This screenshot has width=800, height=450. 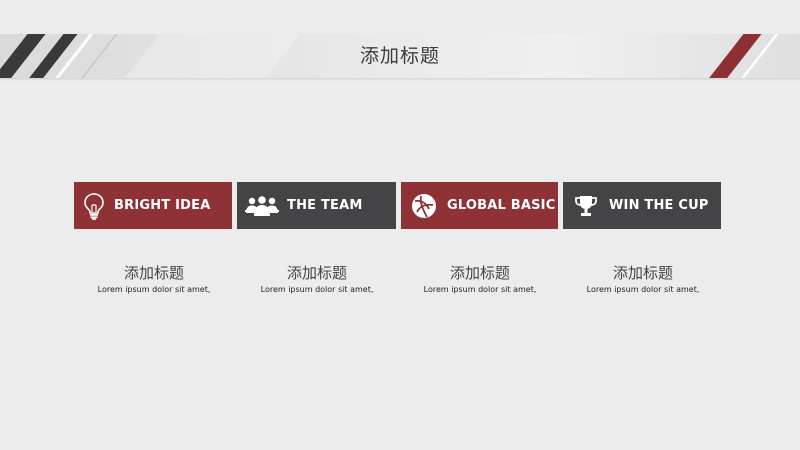 I want to click on card-label: WIN THE CUP, so click(x=659, y=205).